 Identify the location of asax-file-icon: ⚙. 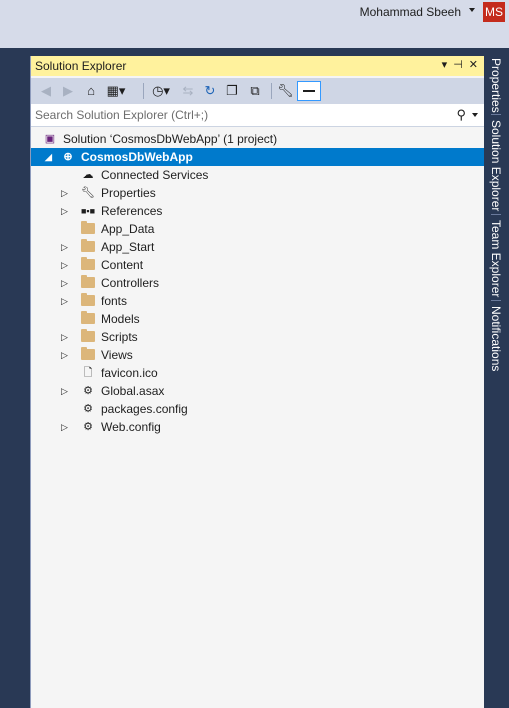
(88, 391).